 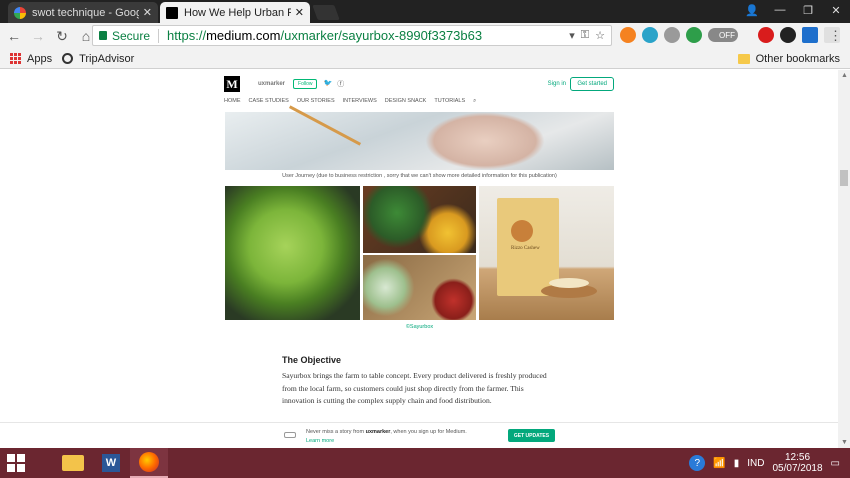 What do you see at coordinates (719, 463) in the screenshot?
I see `network-icon: 📶` at bounding box center [719, 463].